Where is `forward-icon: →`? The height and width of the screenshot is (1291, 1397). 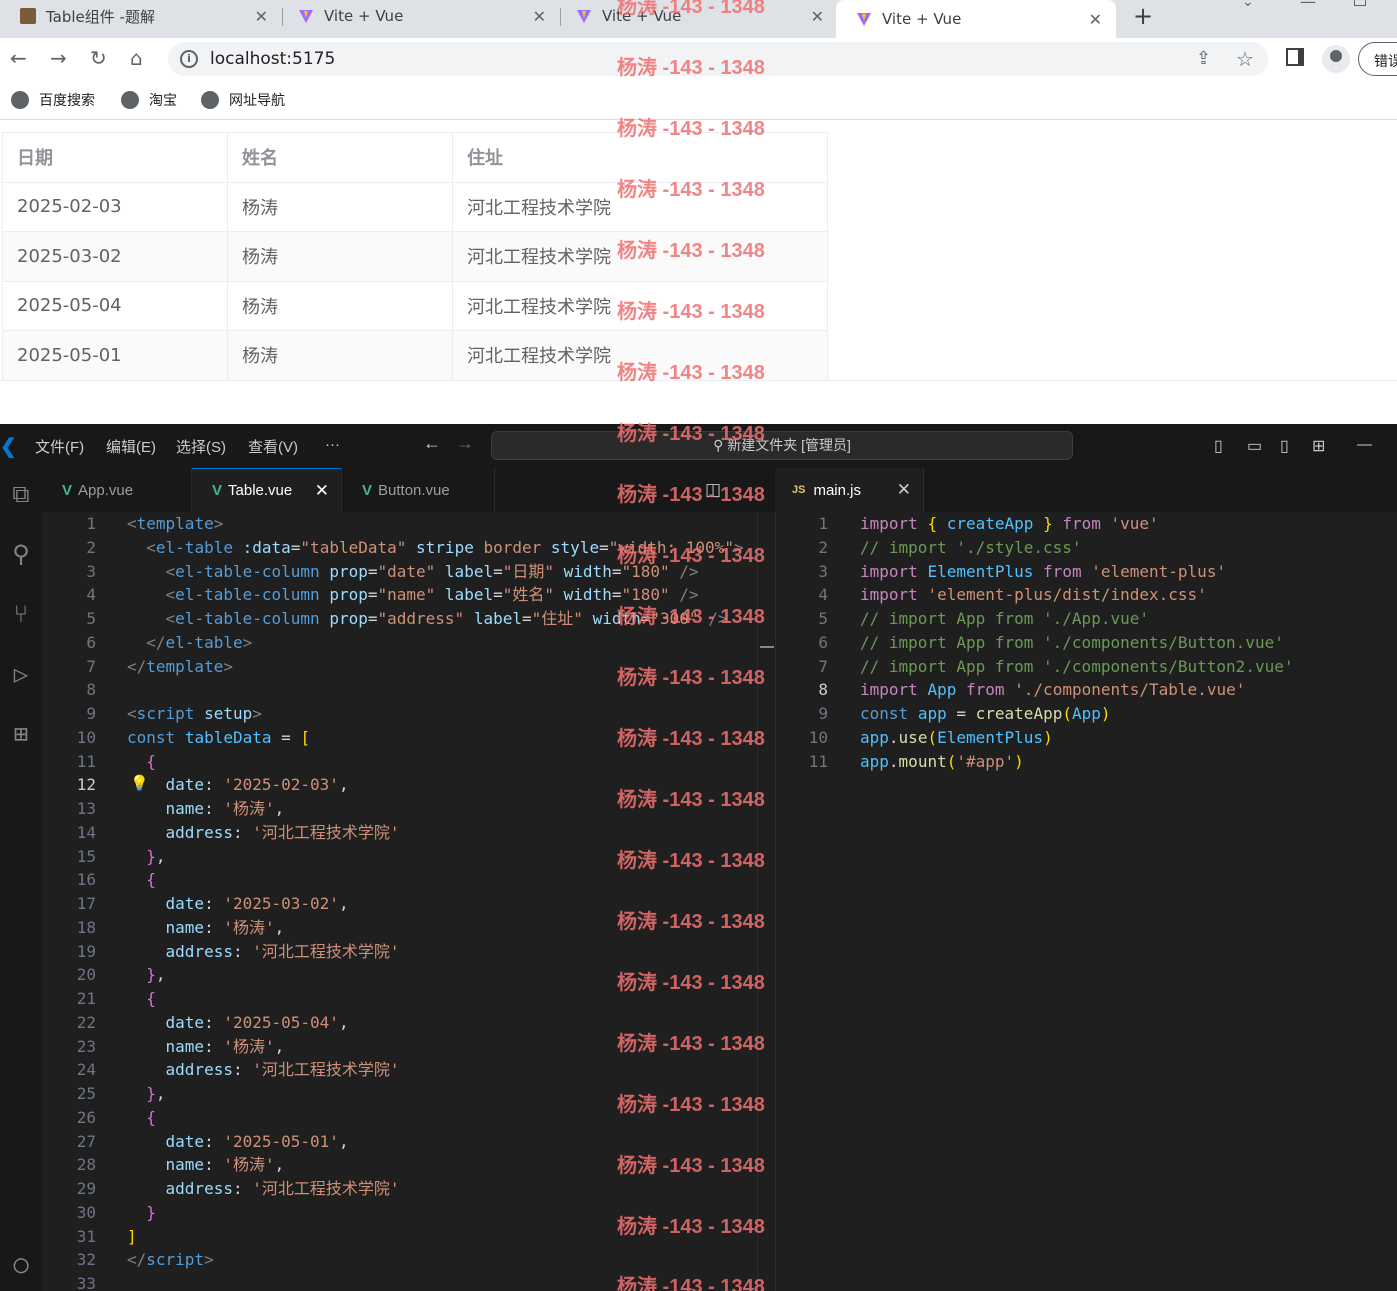 forward-icon: → is located at coordinates (58, 58).